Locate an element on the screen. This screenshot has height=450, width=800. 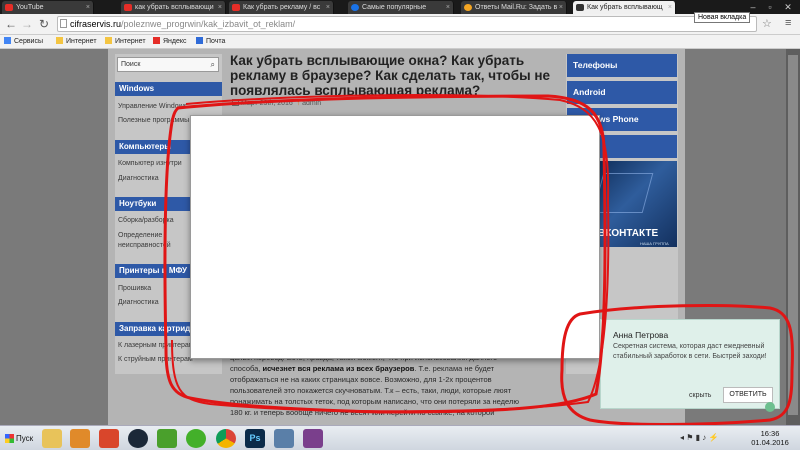
tab-title: Ответы Mail.Ru: Задать в is located at coordinates (516, 7).